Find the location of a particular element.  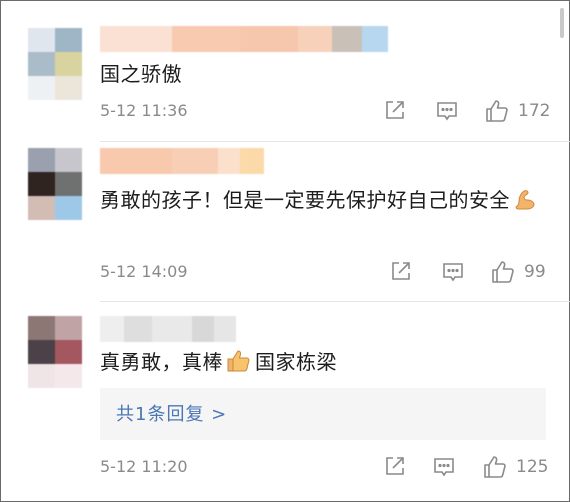

comment-date: 5-12 11:36 is located at coordinates (144, 110).